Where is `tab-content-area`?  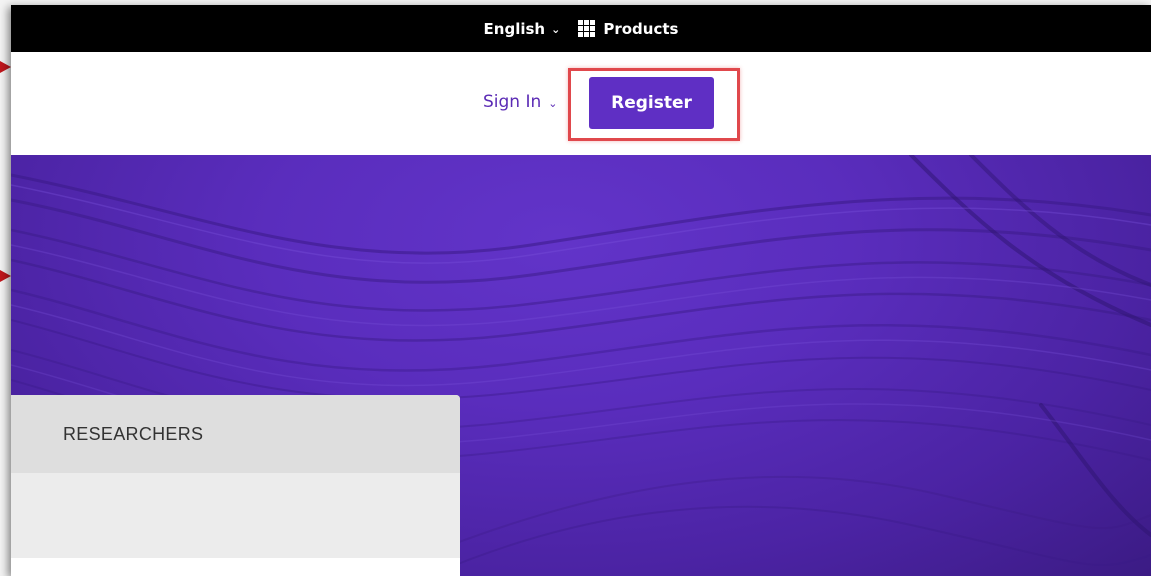 tab-content-area is located at coordinates (235, 515).